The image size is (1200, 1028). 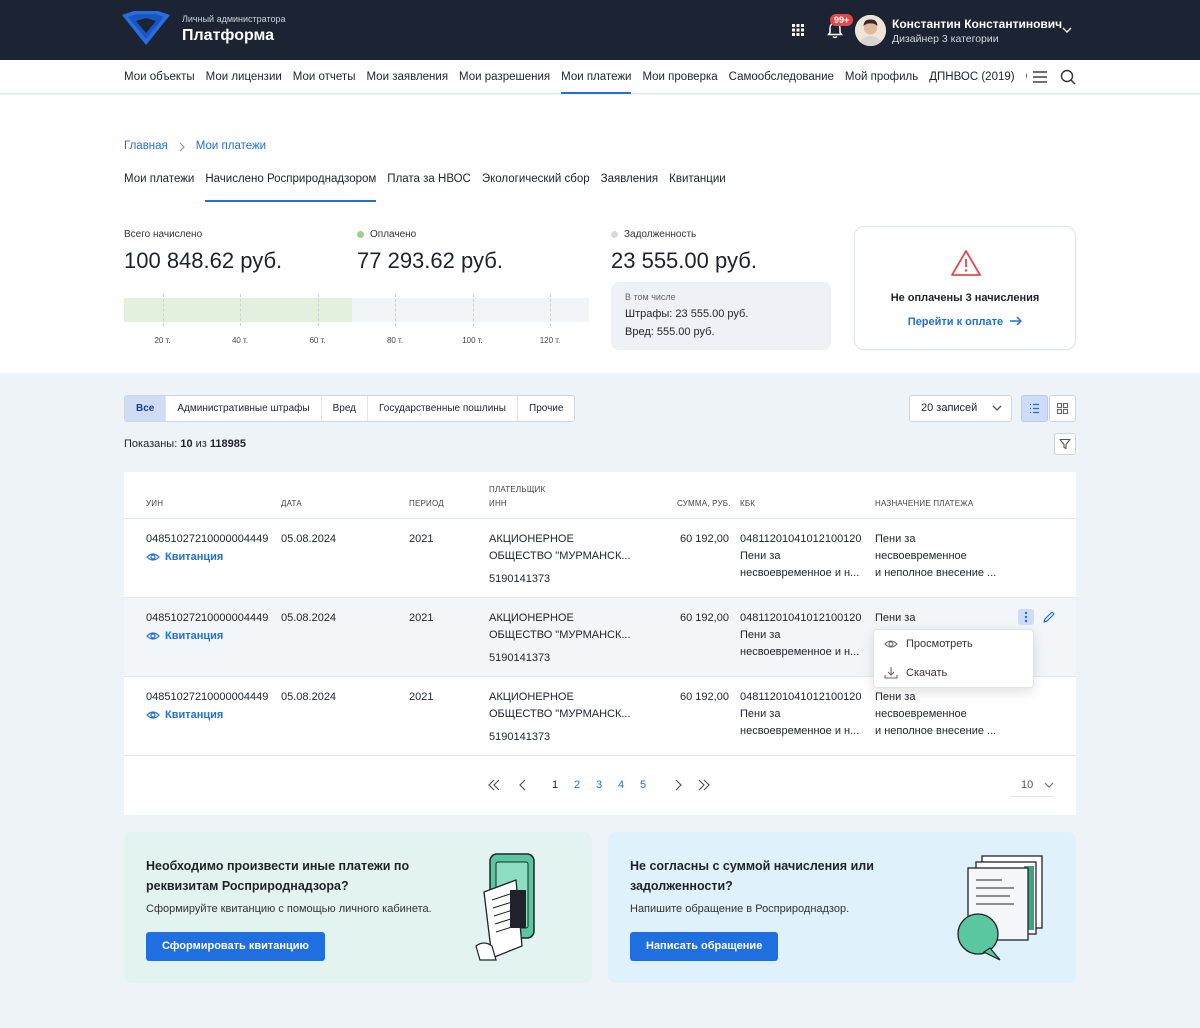 What do you see at coordinates (939, 644) in the screenshot?
I see `menu-item-view-label: Просмотреть` at bounding box center [939, 644].